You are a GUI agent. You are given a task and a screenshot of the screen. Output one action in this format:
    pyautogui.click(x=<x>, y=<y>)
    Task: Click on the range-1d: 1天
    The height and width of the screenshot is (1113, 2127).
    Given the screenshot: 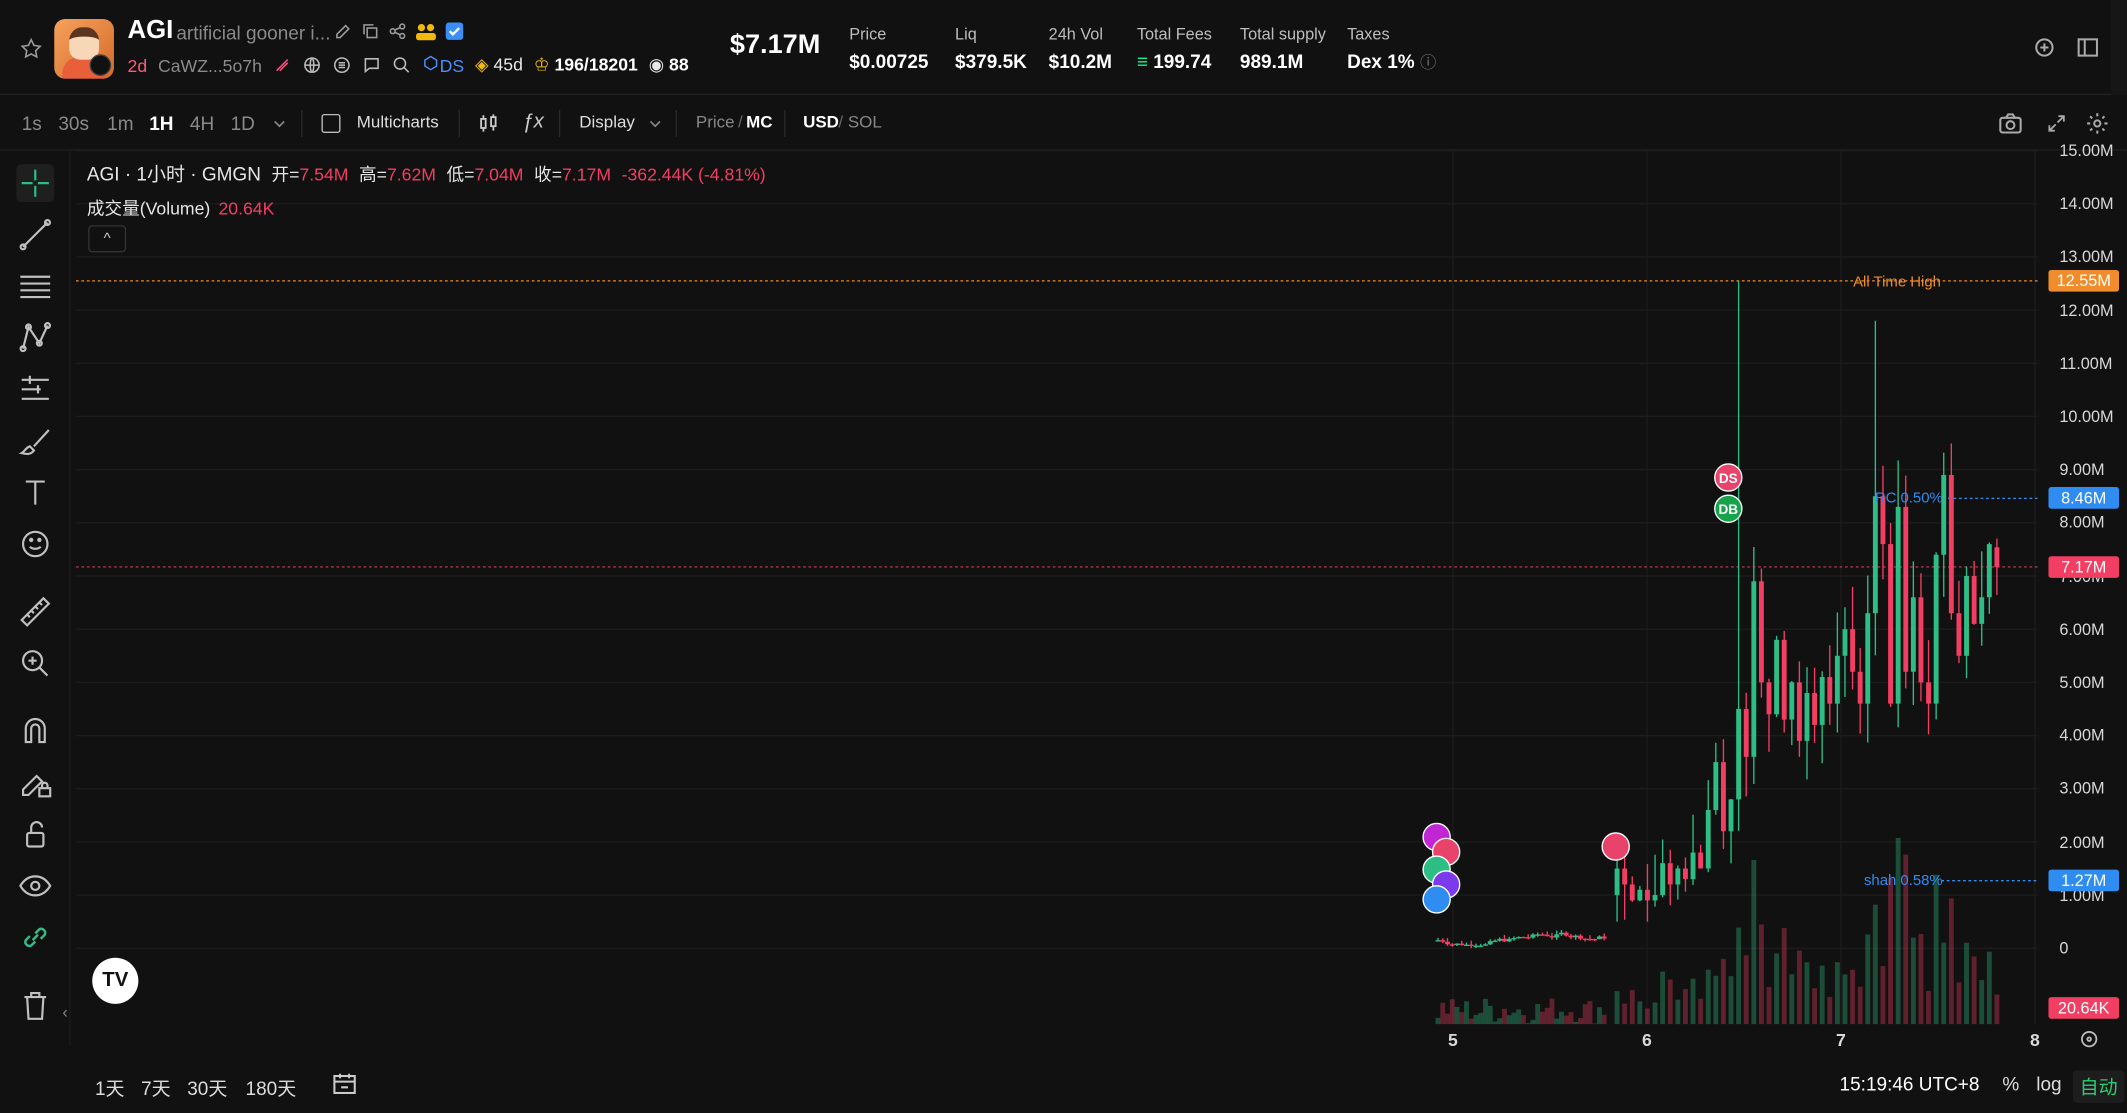 What is the action you would take?
    pyautogui.click(x=110, y=1087)
    